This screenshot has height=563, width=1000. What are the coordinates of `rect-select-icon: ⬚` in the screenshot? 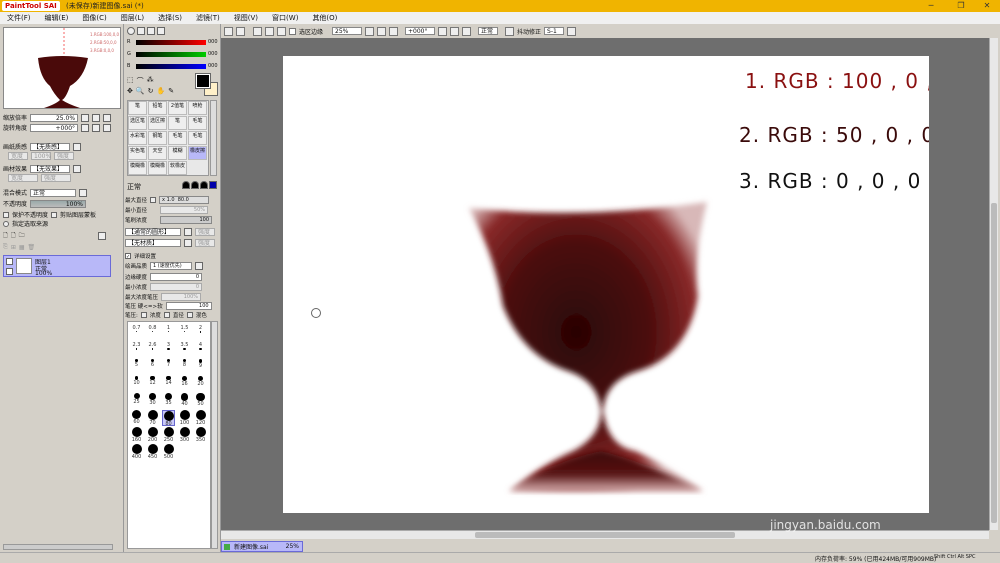 It's located at (130, 81).